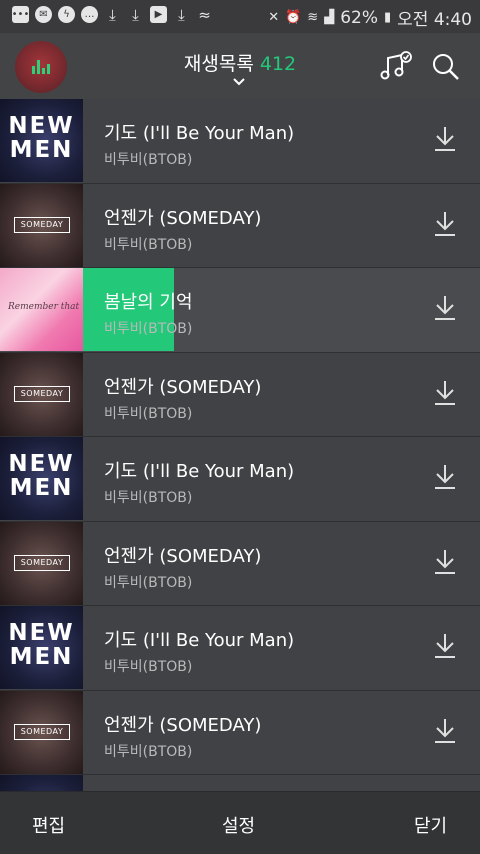  What do you see at coordinates (20, 14) in the screenshot?
I see `message-icon: •••` at bounding box center [20, 14].